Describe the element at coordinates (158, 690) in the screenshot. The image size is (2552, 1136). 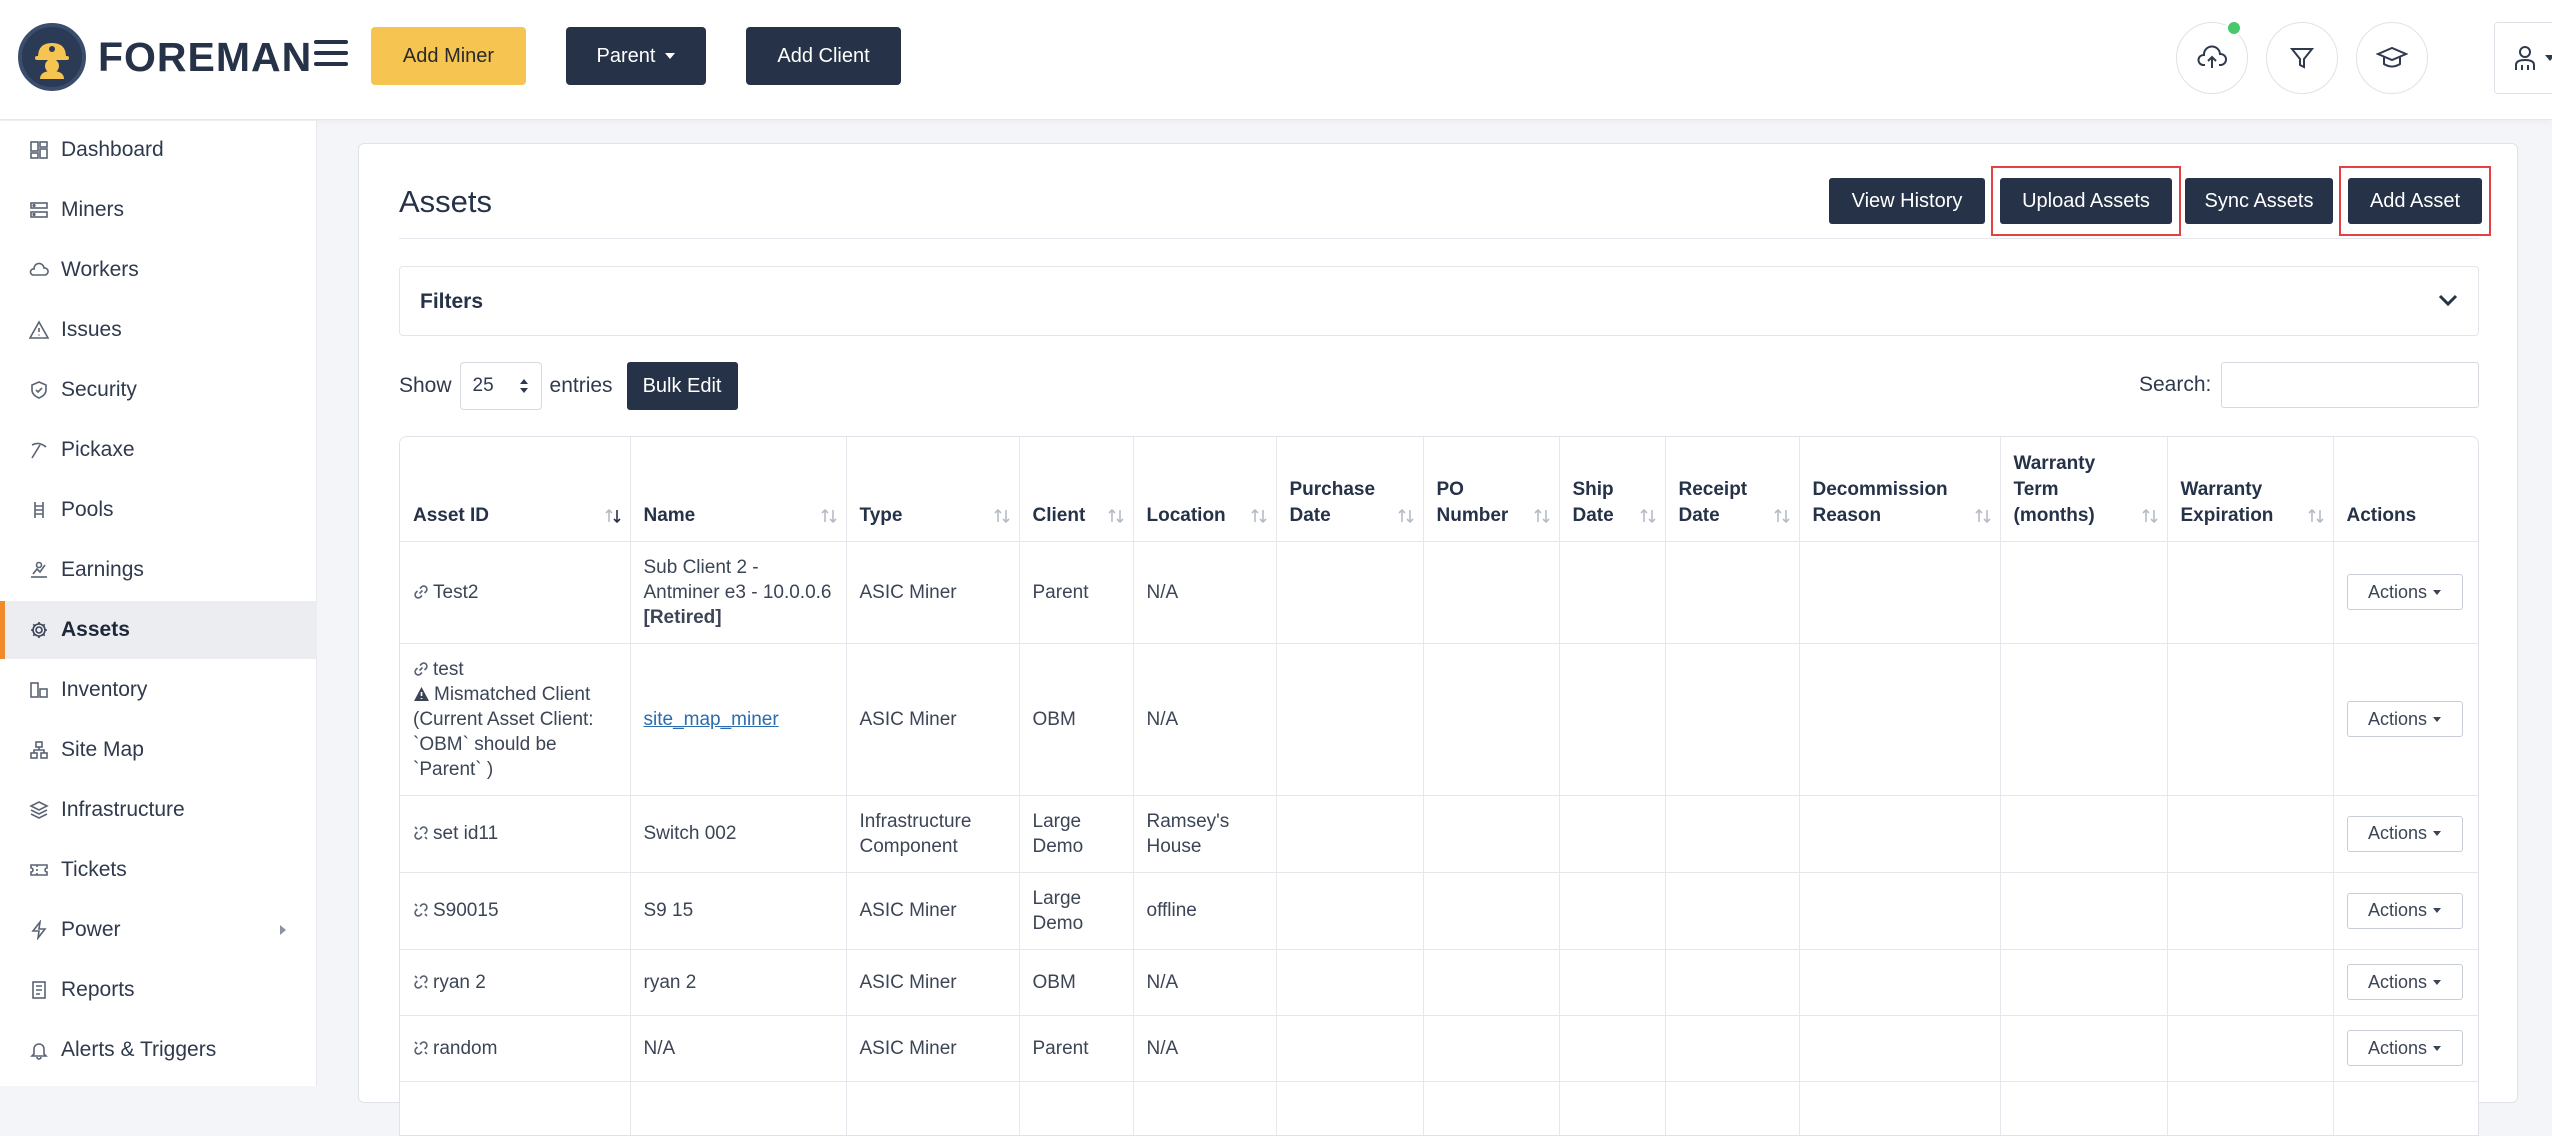
I see `sidebar-item-inventory: Inventory` at that location.